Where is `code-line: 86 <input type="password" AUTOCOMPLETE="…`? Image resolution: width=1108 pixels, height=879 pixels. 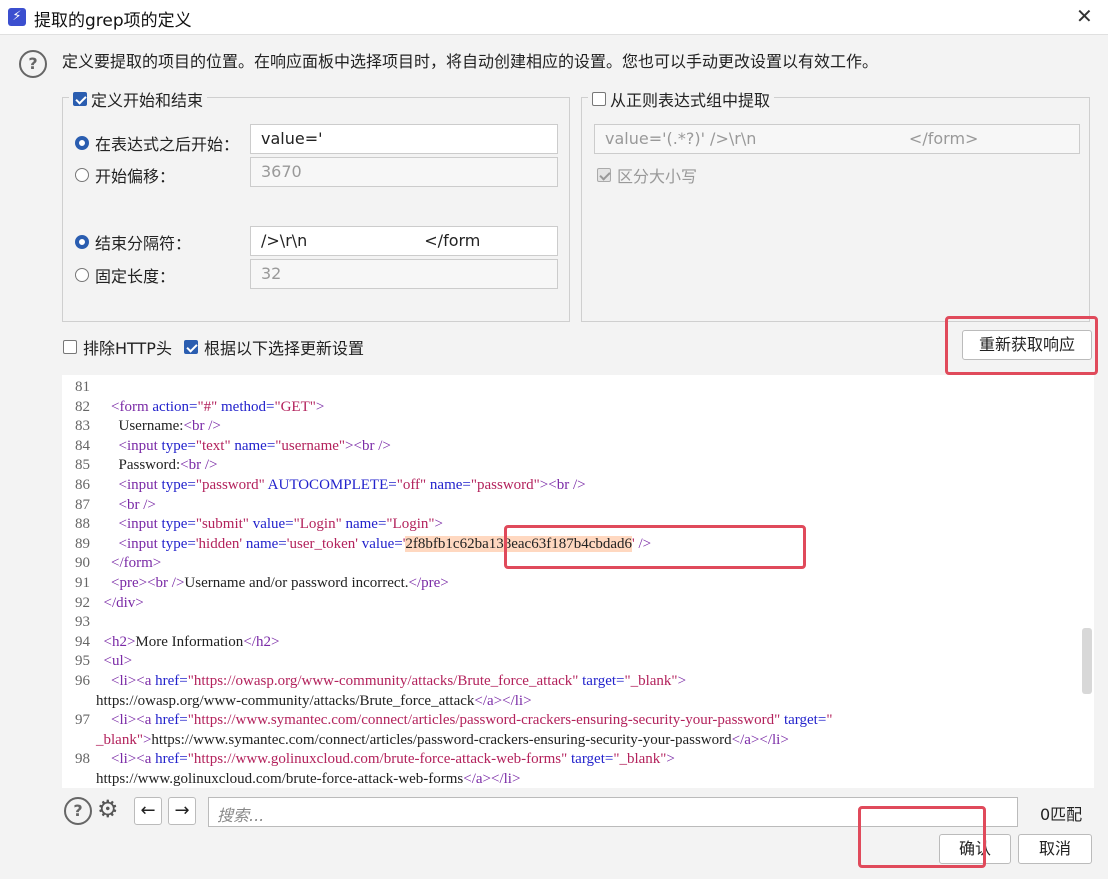
code-line: 86 <input type="password" AUTOCOMPLETE="… is located at coordinates (324, 485).